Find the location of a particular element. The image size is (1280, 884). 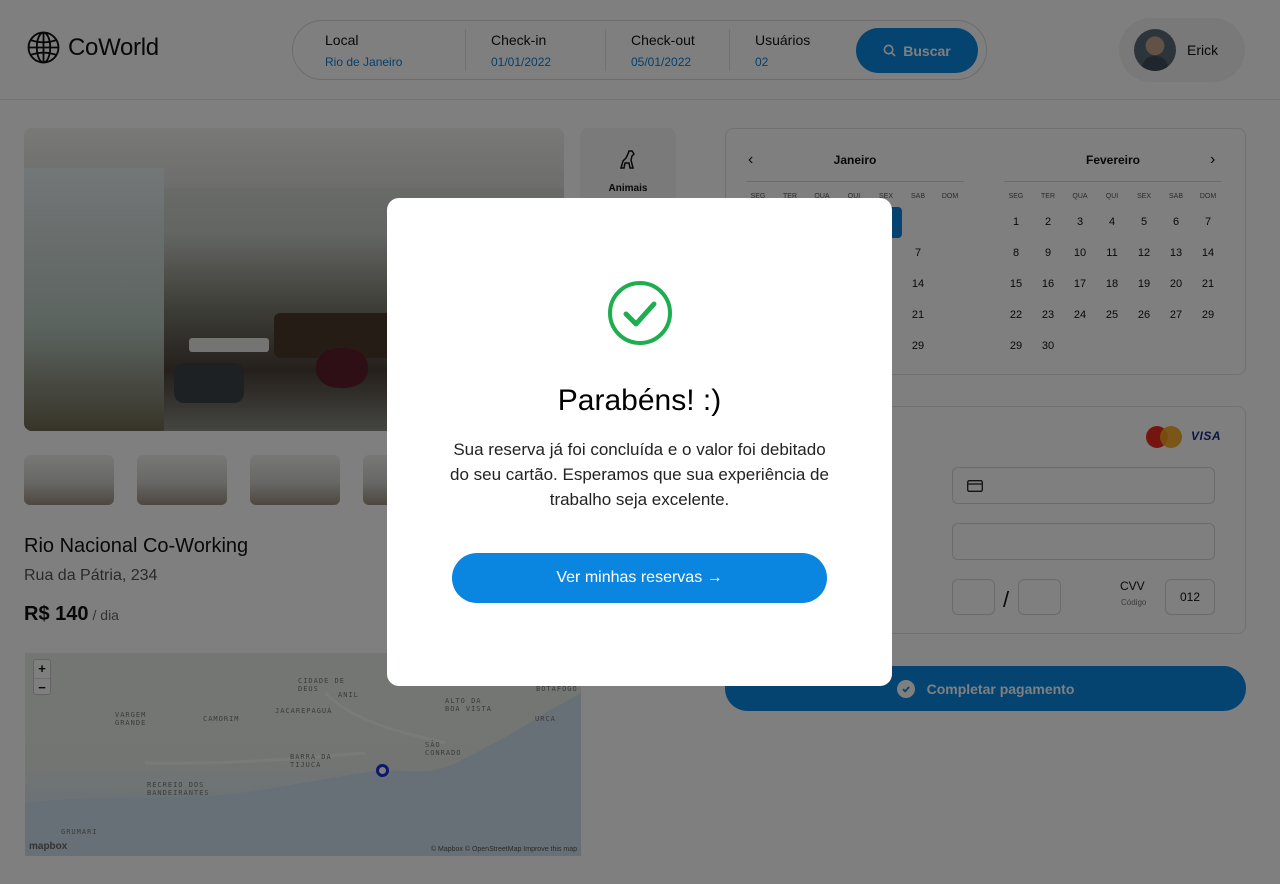

view-reservations-button: Ver minhas reservas → is located at coordinates (639, 578).